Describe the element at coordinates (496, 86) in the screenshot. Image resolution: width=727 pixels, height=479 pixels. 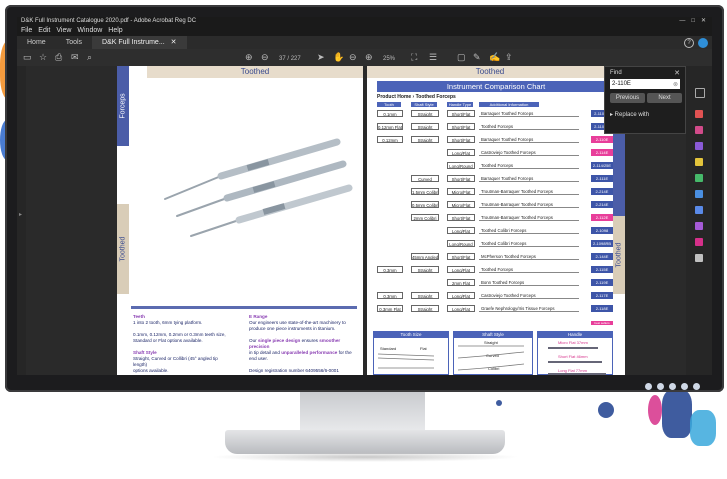
I see `comparison-chart-title: Instrument Comparison Chart` at that location.